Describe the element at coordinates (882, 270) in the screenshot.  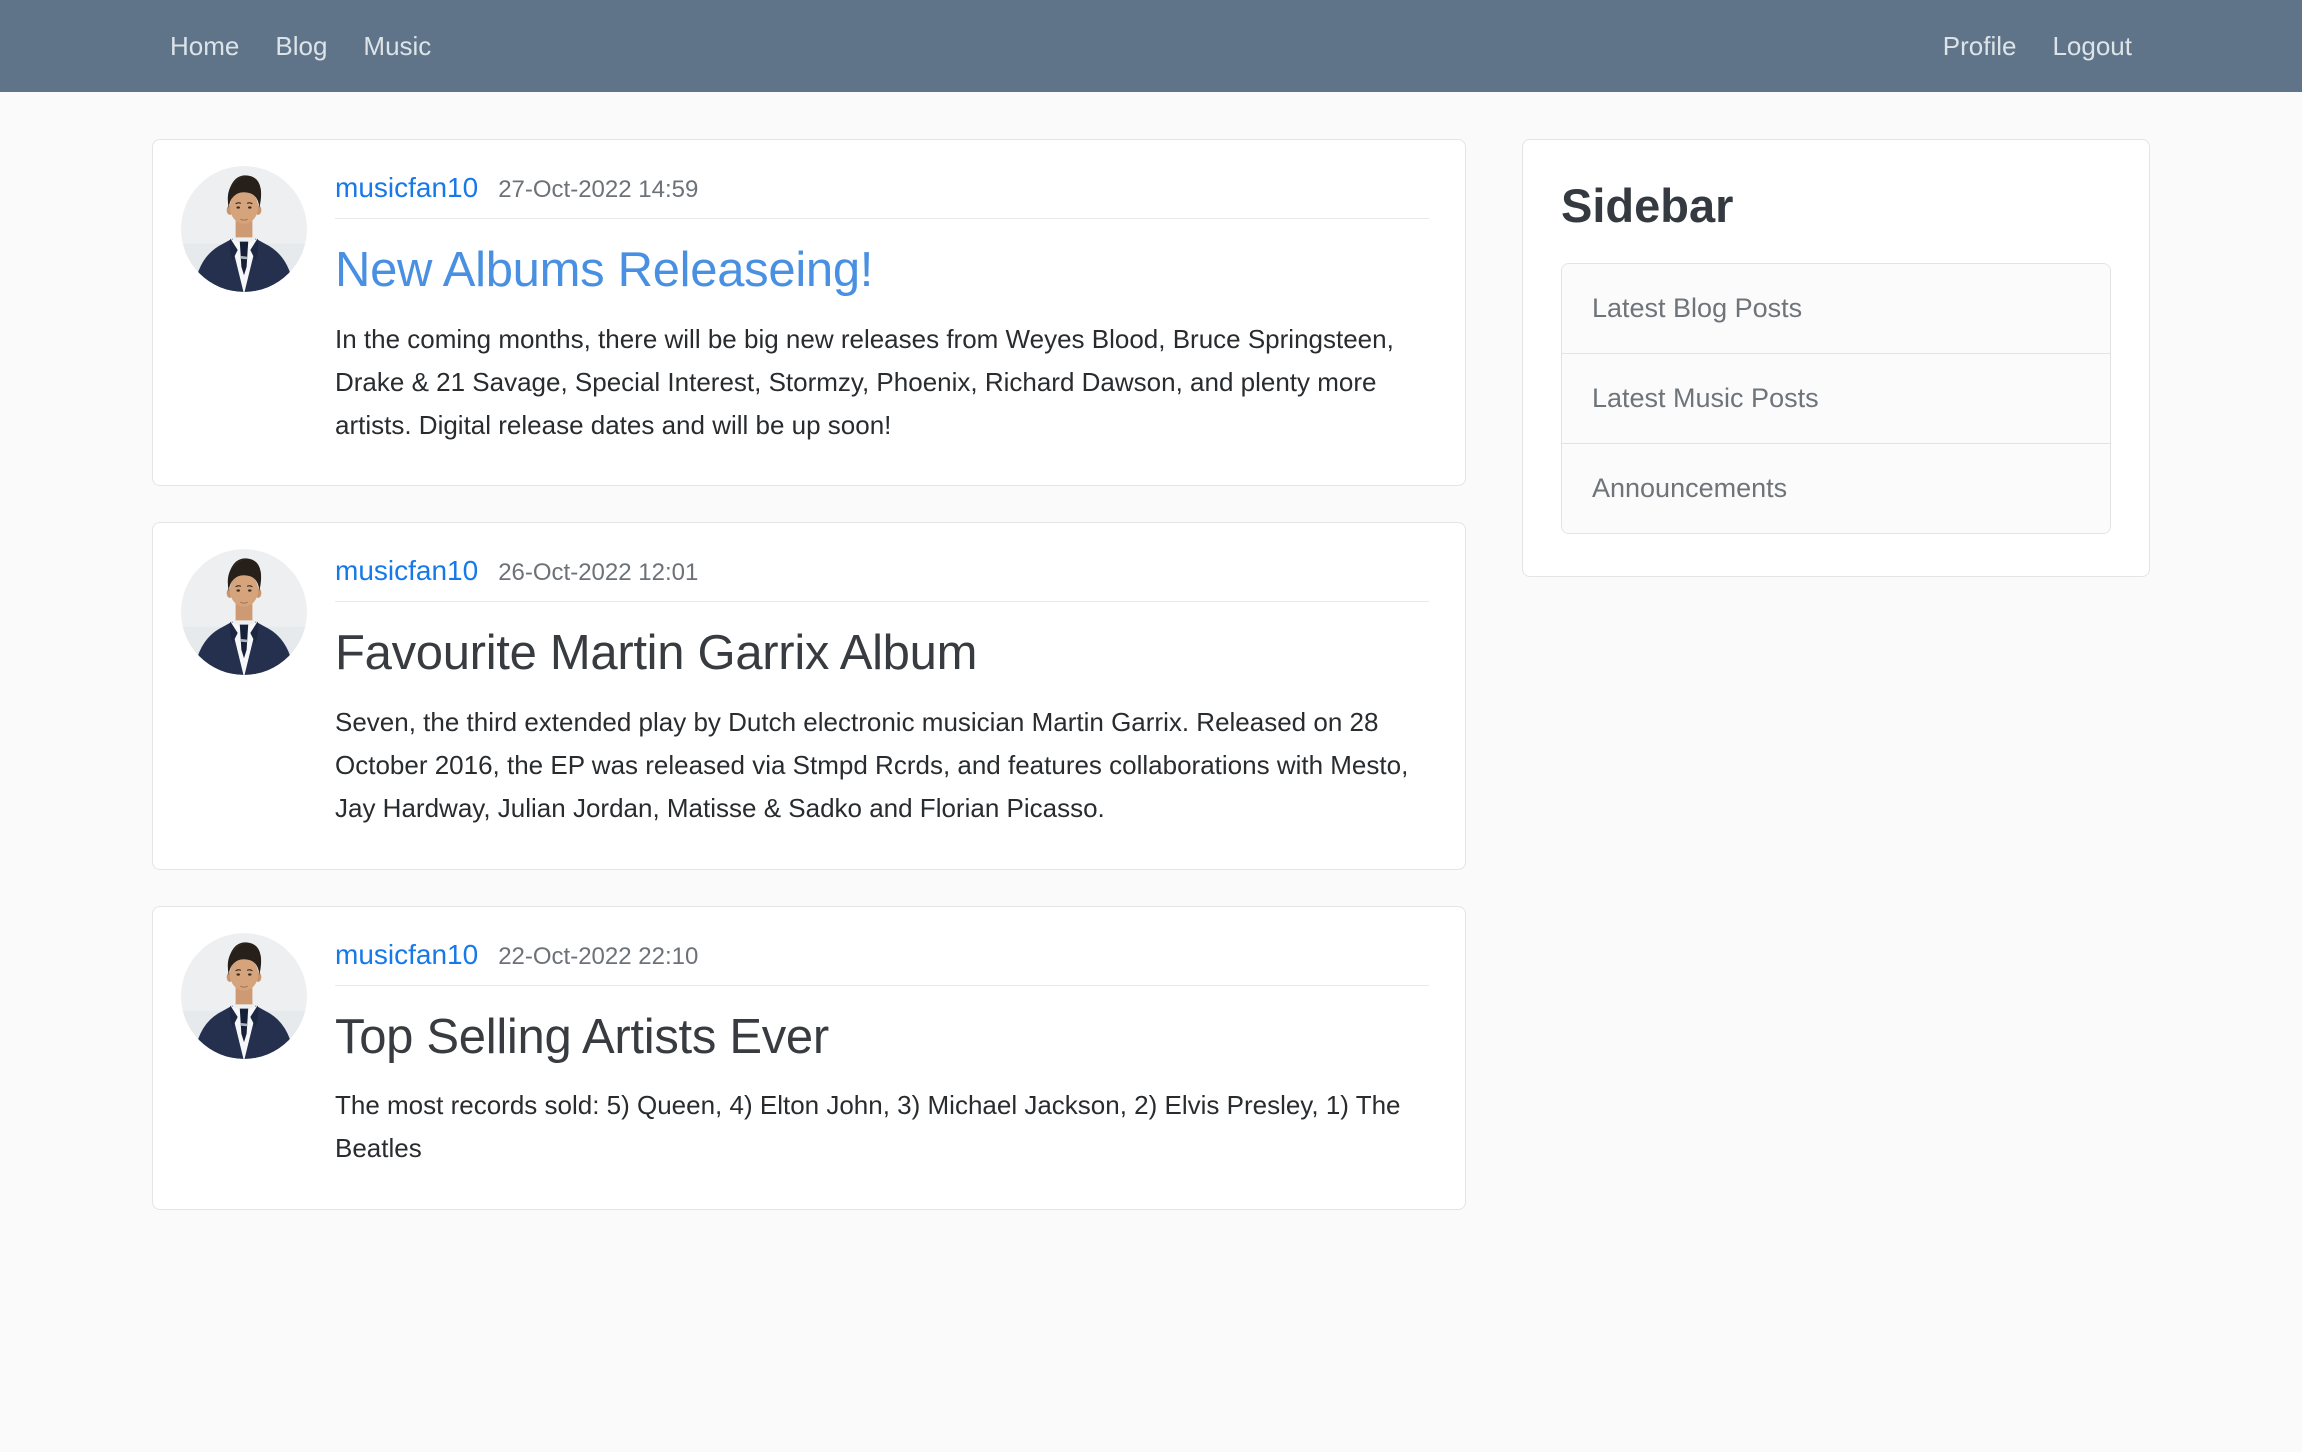
I see `post-title: New Albums Releaseing!` at that location.